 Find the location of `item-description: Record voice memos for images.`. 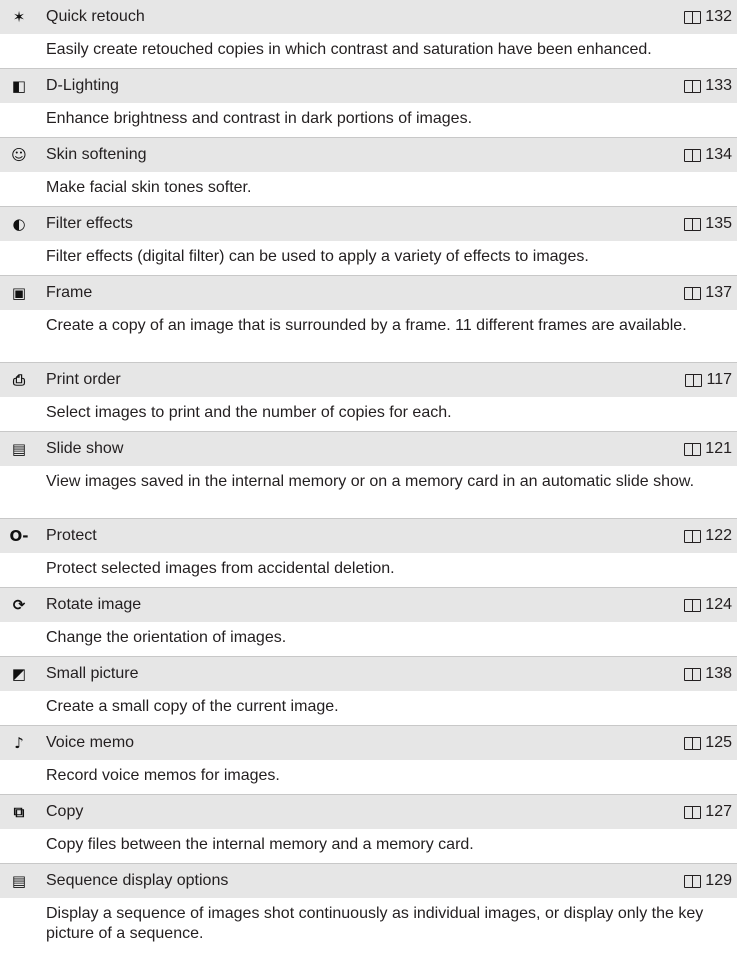

item-description: Record voice memos for images. is located at coordinates (163, 775).